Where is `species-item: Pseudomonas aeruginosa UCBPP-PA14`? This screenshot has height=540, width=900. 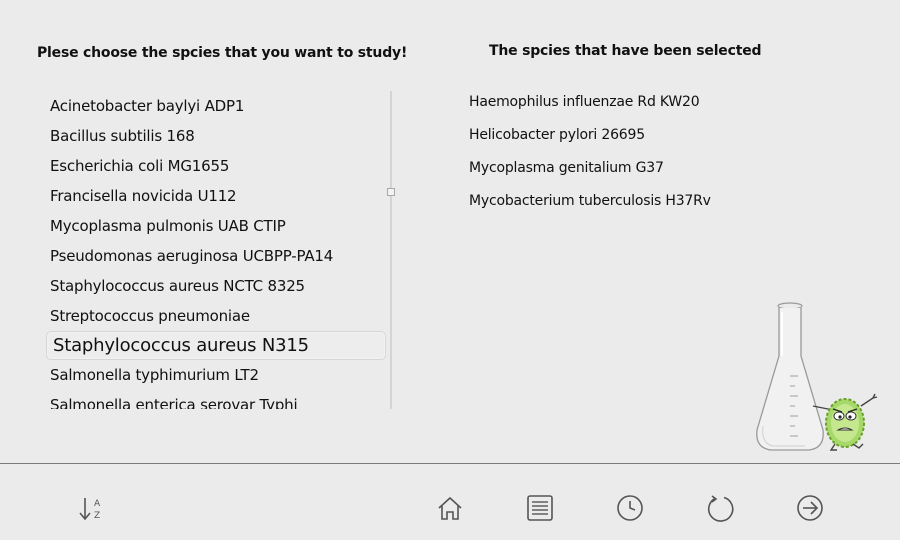
species-item: Pseudomonas aeruginosa UCBPP-PA14 is located at coordinates (216, 256).